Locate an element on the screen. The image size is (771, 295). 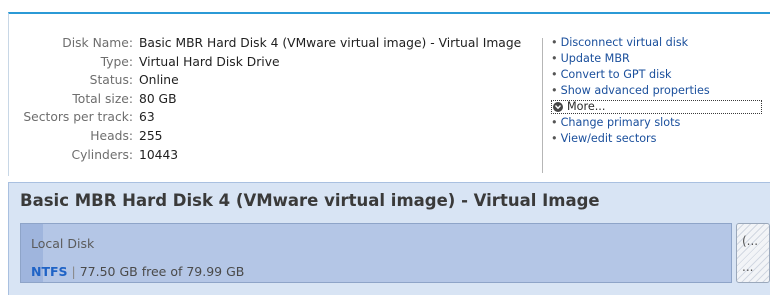
convert-to-gpt-link: • Convert to GPT disk is located at coordinates (656, 75).